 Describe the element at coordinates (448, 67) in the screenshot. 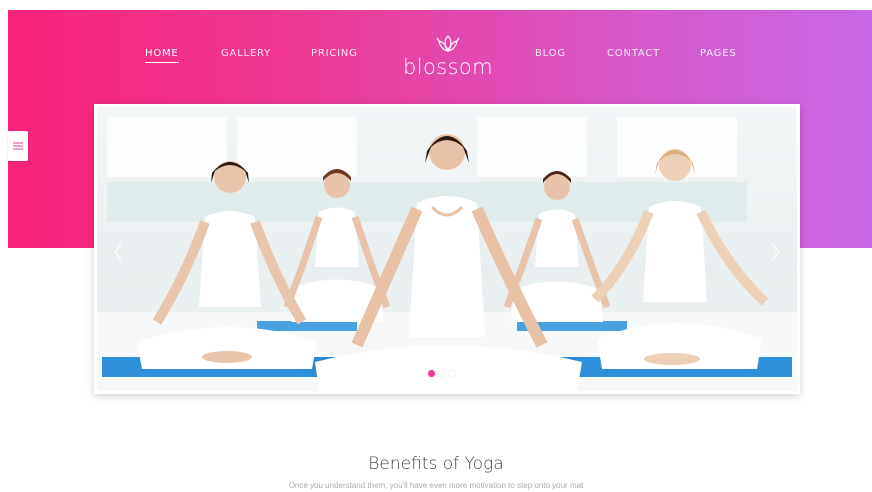

I see `logo-wordmark: blossom` at that location.